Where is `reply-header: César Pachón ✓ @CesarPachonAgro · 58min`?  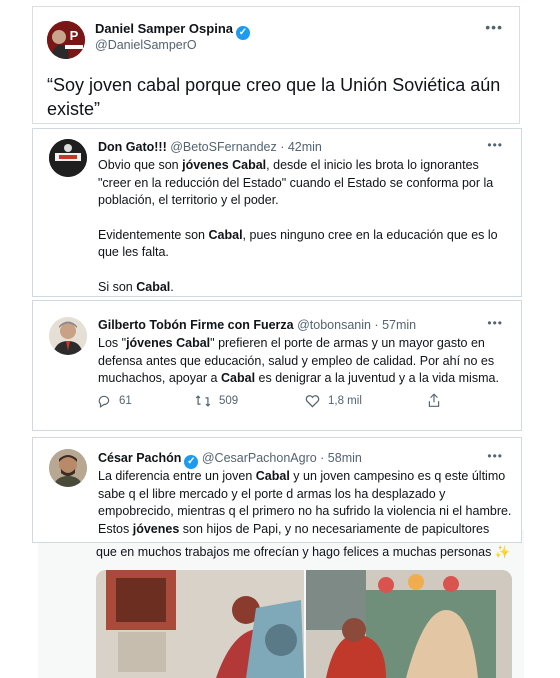
reply-header: César Pachón ✓ @CesarPachonAgro · 58min is located at coordinates (230, 460).